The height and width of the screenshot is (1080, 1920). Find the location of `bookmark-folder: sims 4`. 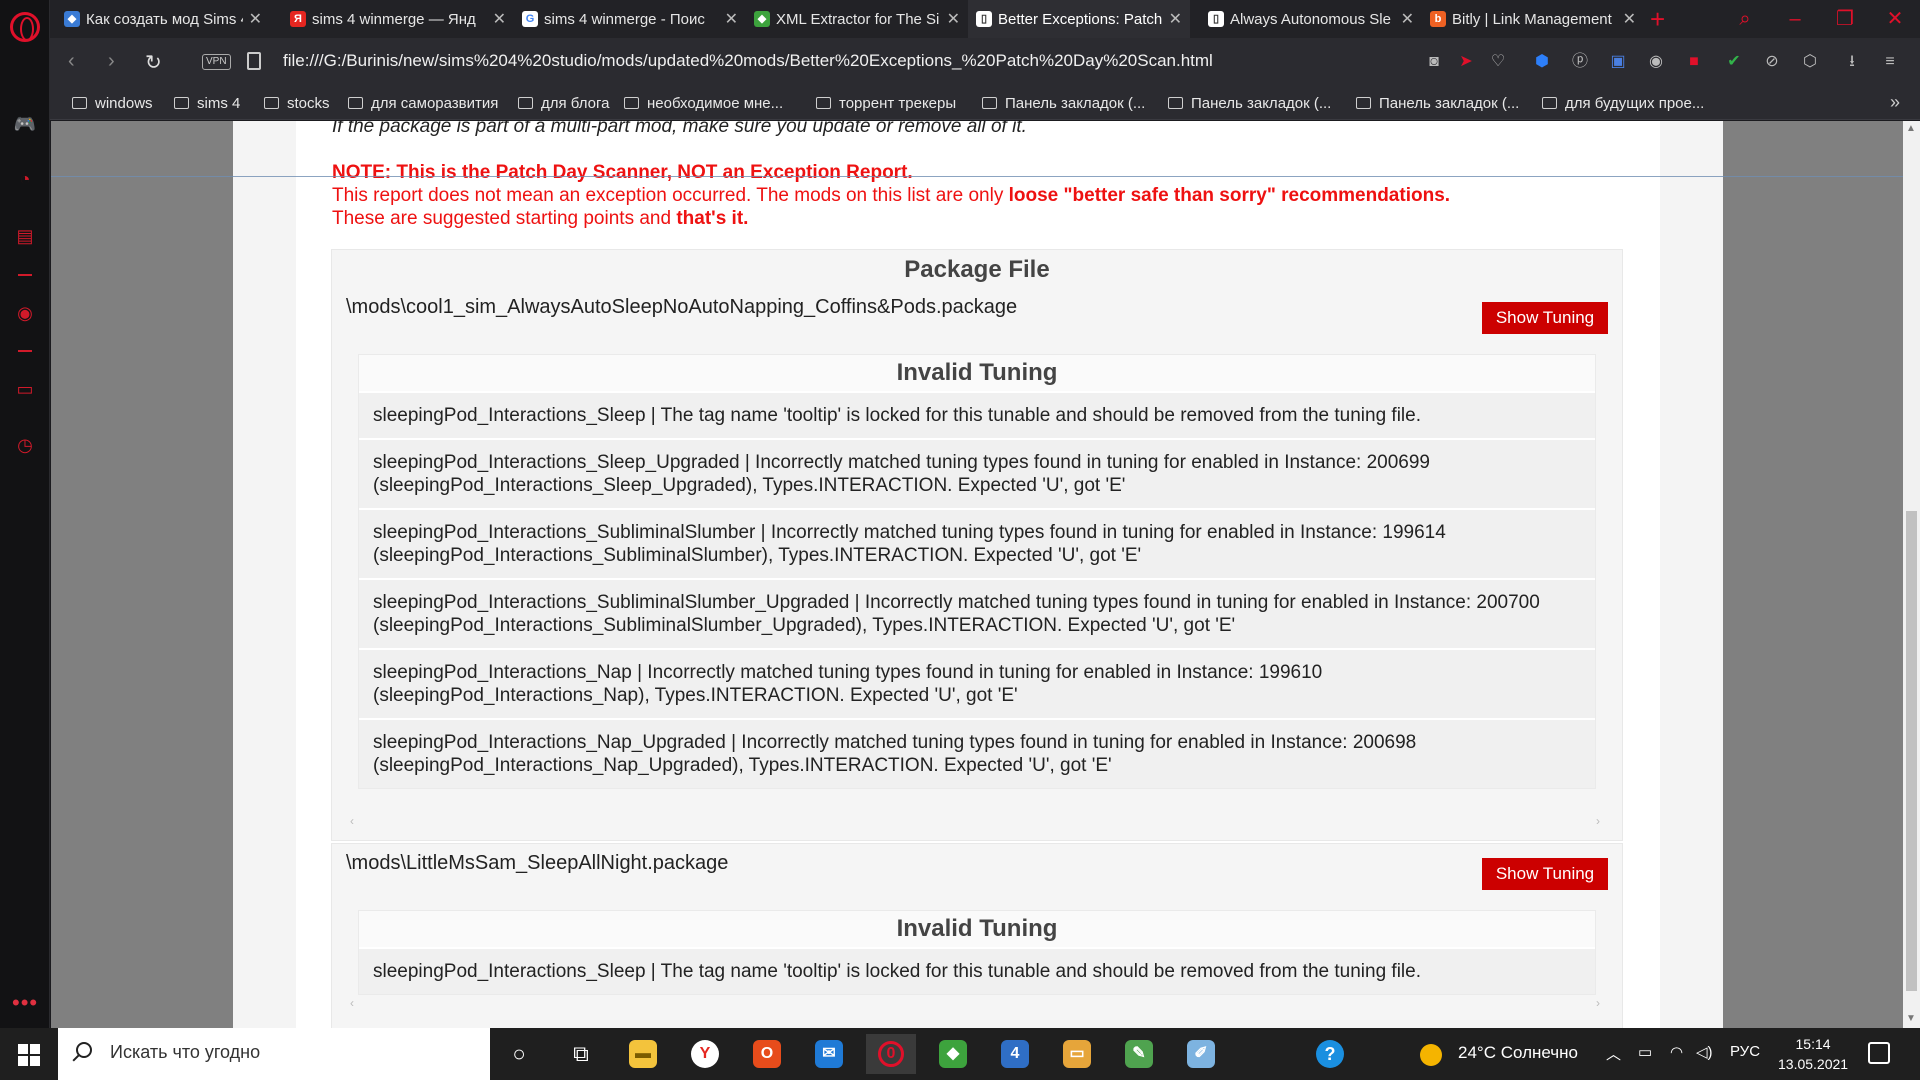

bookmark-folder: sims 4 is located at coordinates (207, 103).